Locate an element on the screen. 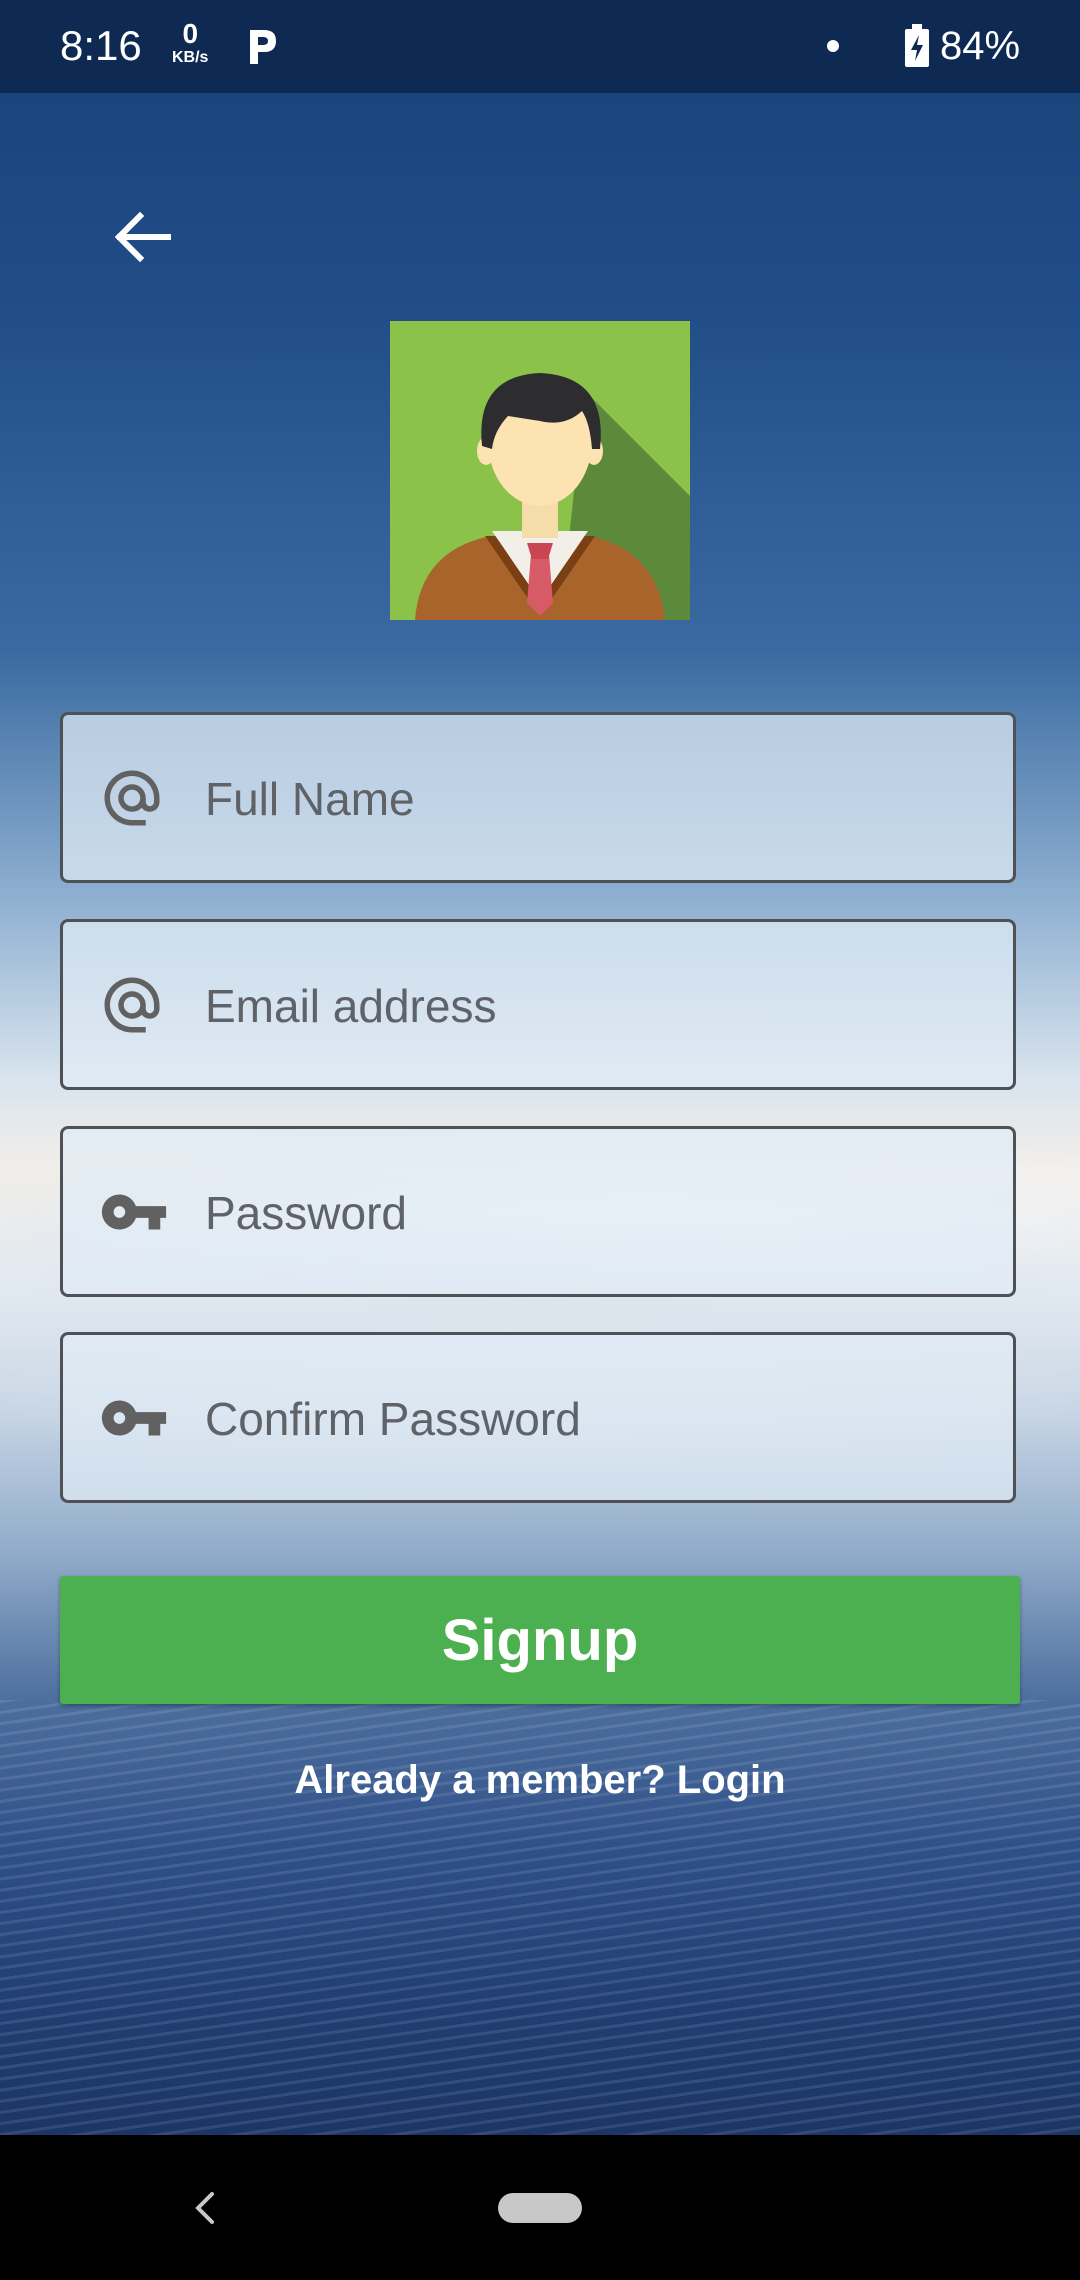 This screenshot has width=1080, height=2280. network-speed-value: 0 is located at coordinates (190, 33).